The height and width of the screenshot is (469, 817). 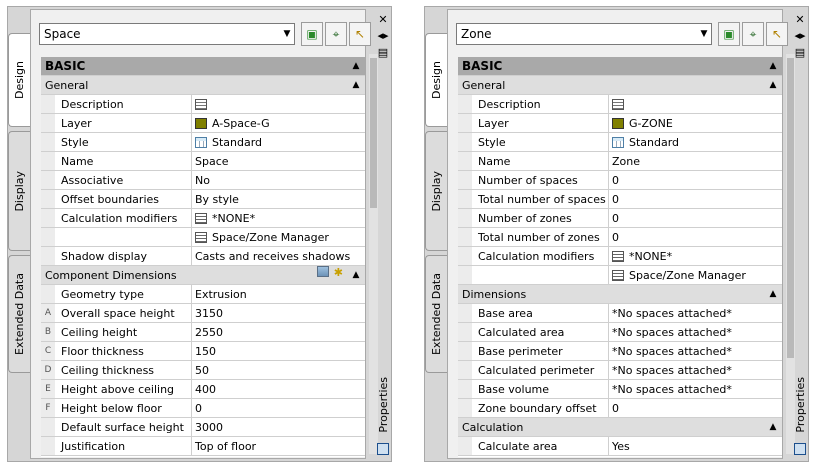 I want to click on property-row: Base volume *No spaces attached*, so click(x=620, y=389).